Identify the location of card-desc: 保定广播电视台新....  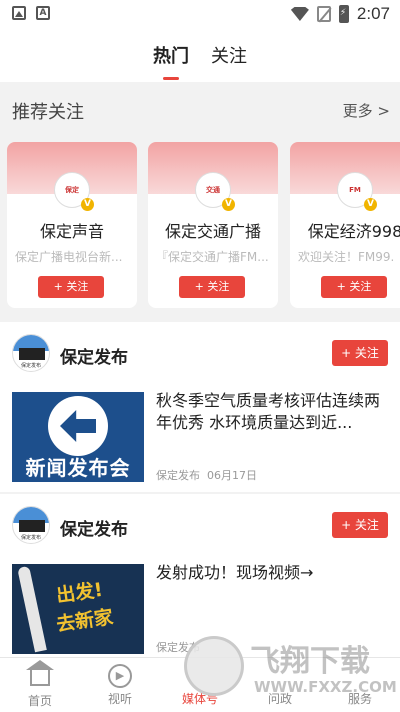
(69, 257).